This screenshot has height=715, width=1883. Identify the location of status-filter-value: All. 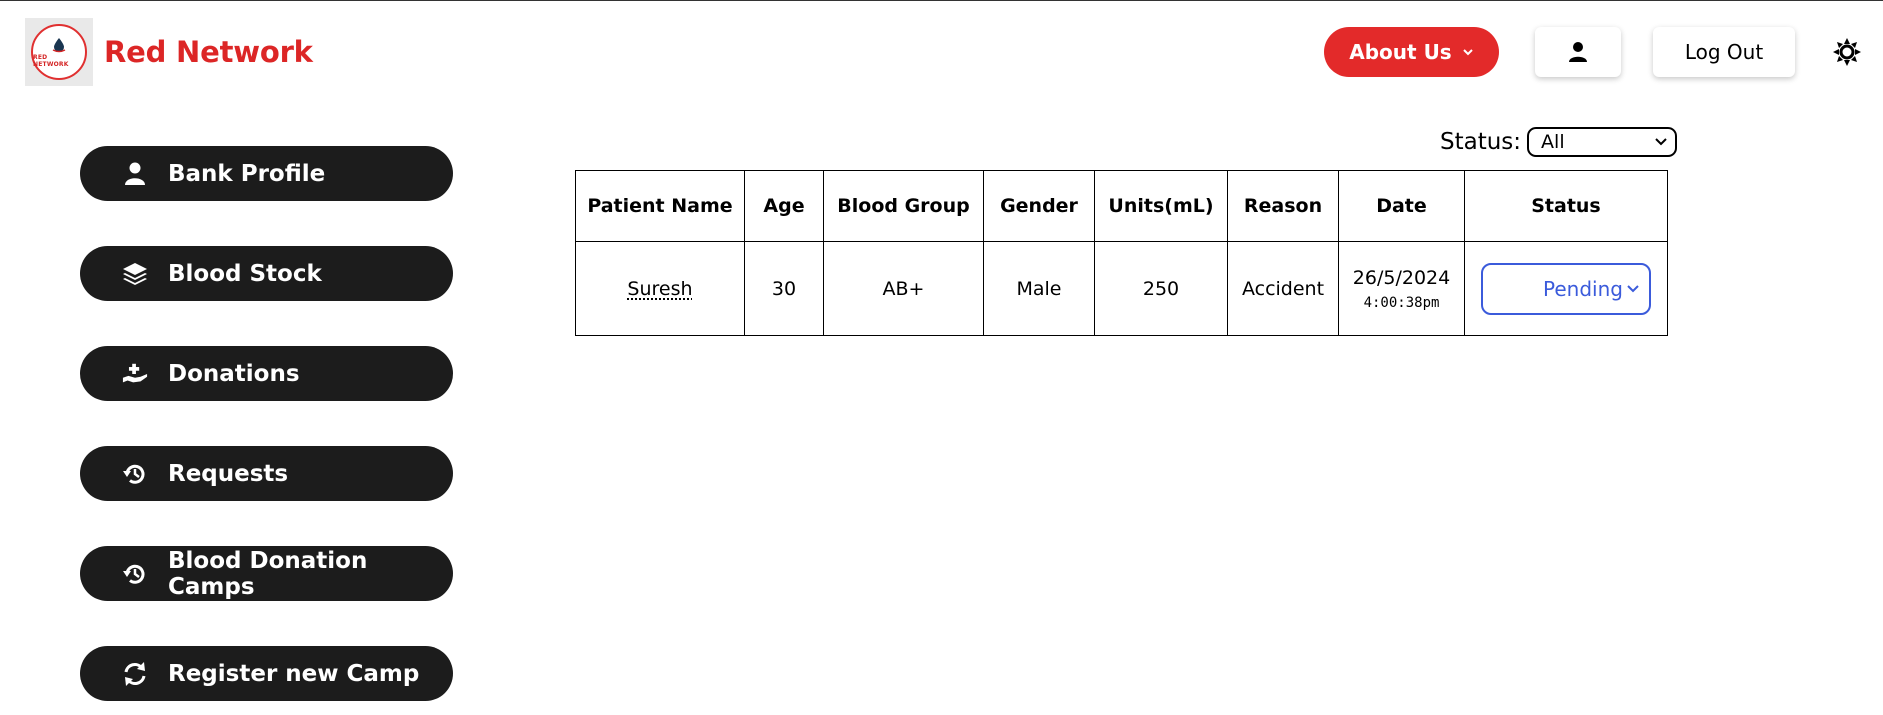
(1553, 142).